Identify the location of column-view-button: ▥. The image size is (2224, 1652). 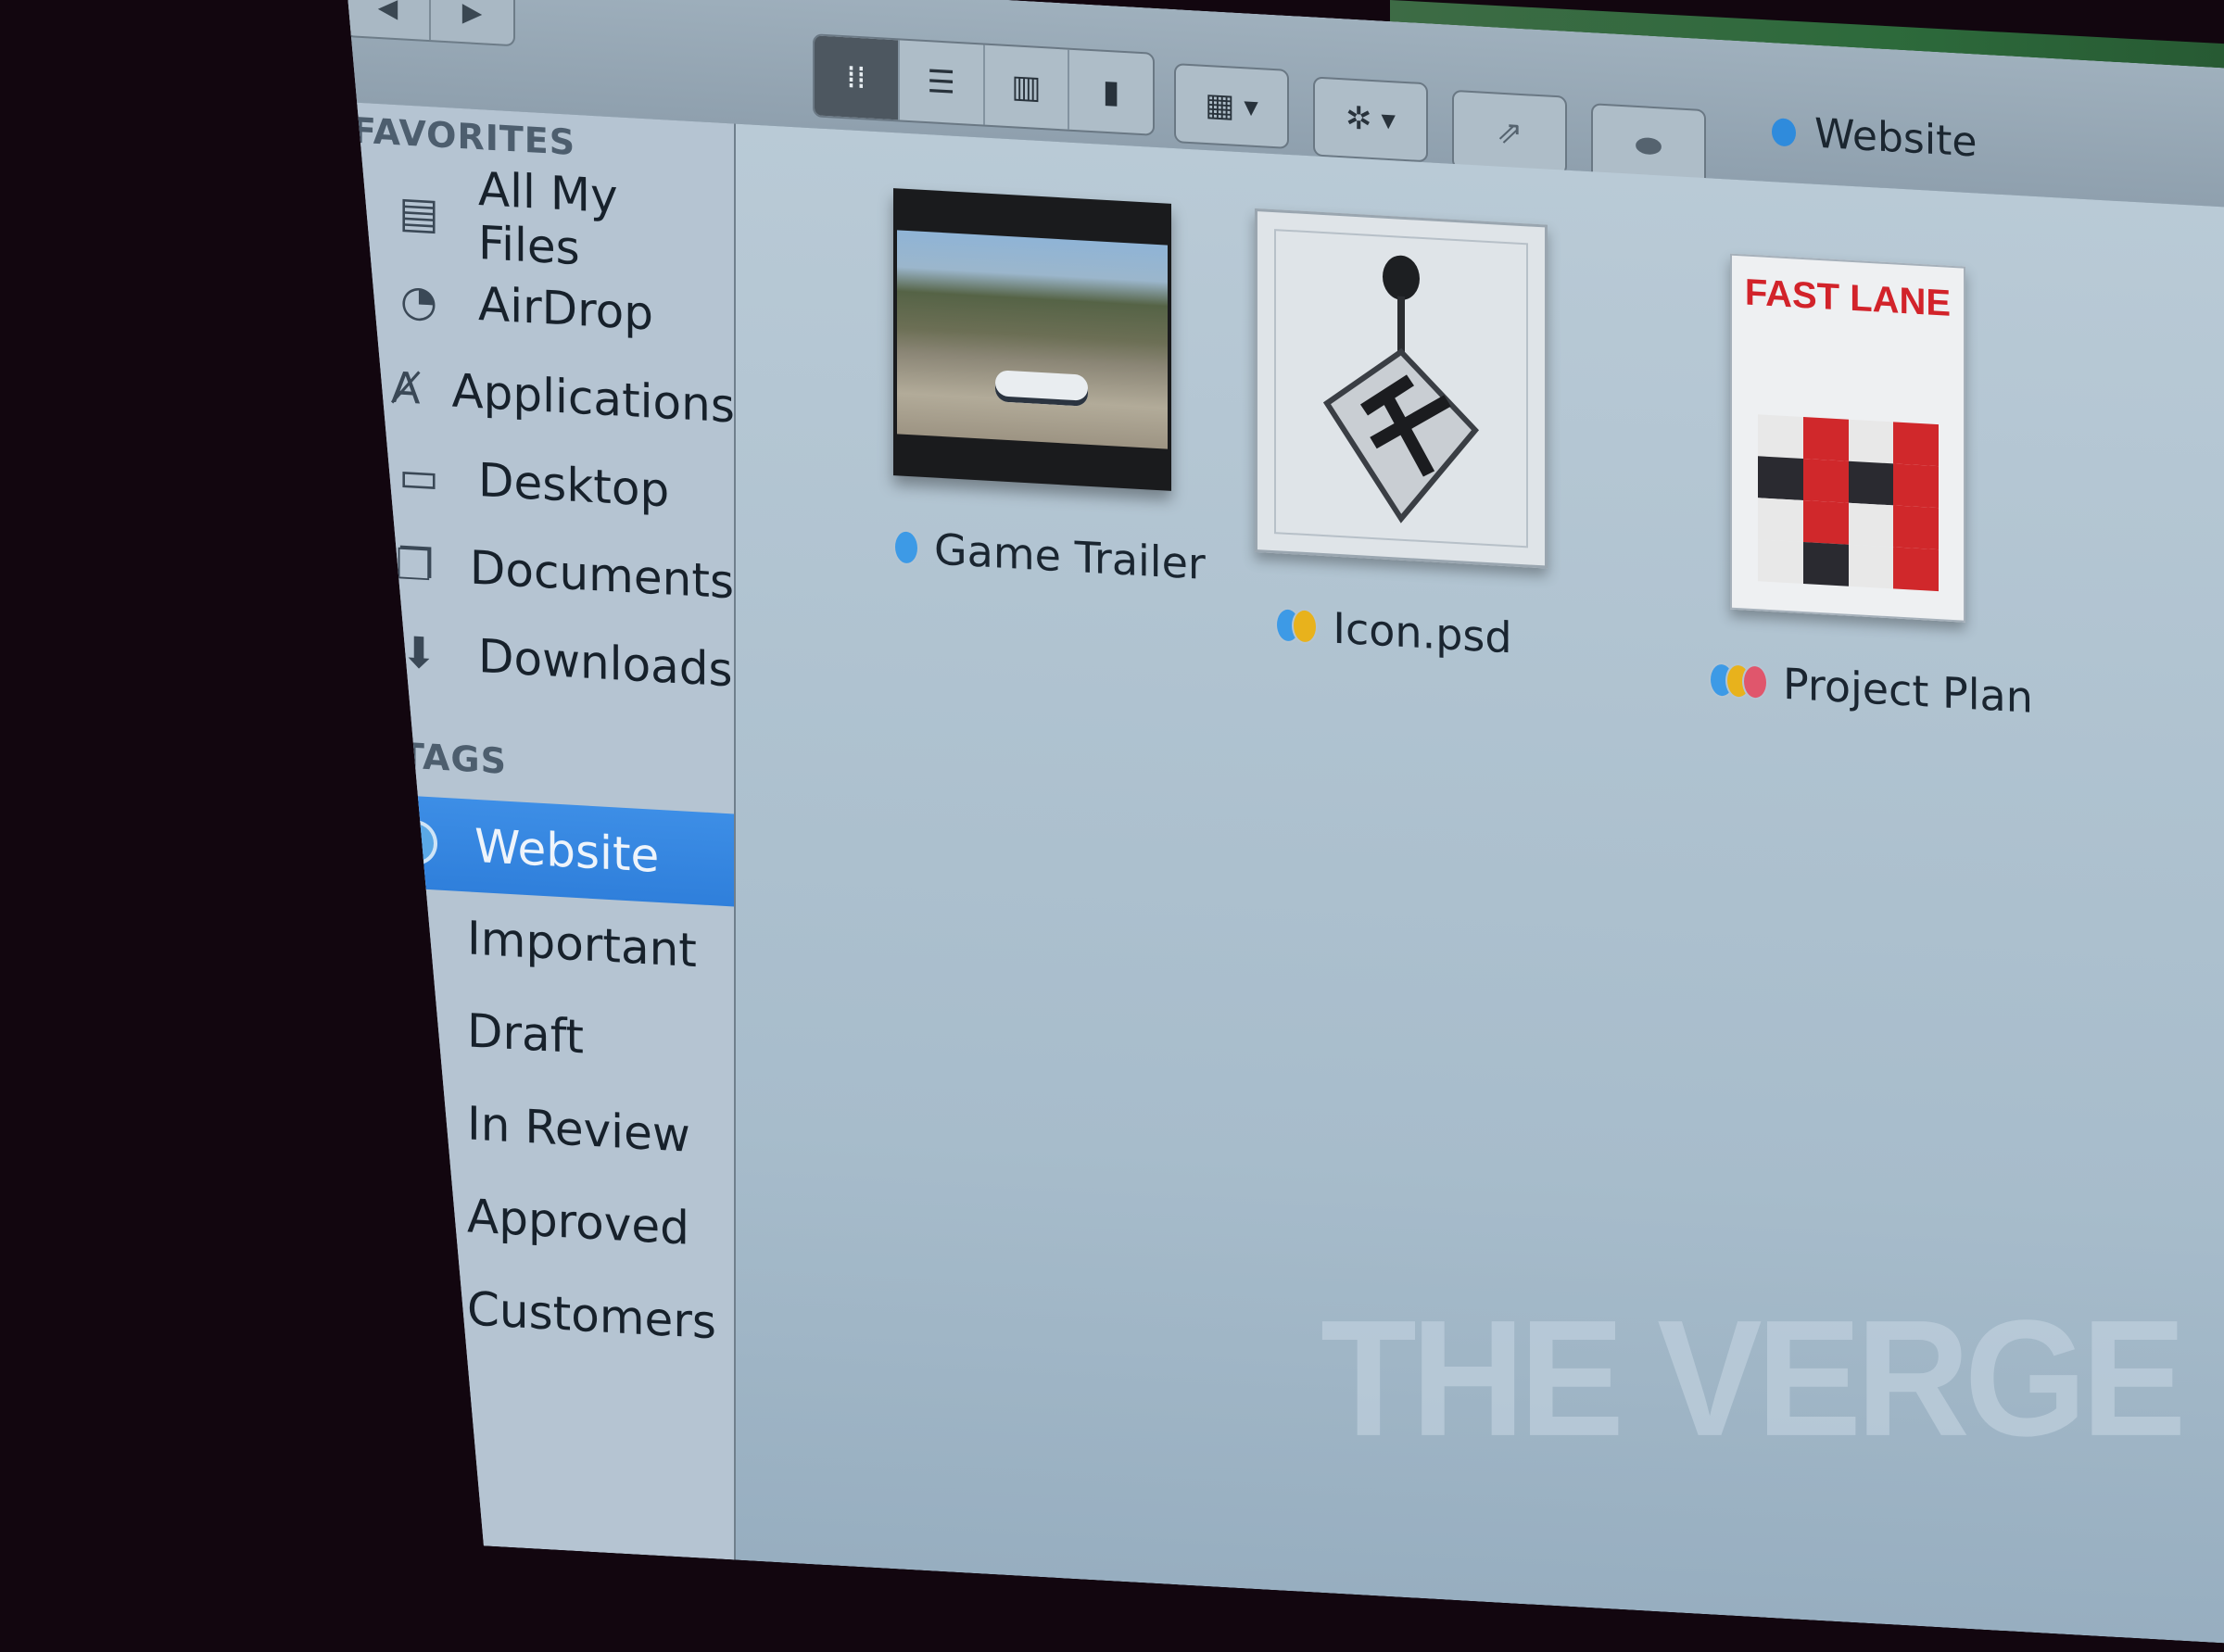
(1025, 87).